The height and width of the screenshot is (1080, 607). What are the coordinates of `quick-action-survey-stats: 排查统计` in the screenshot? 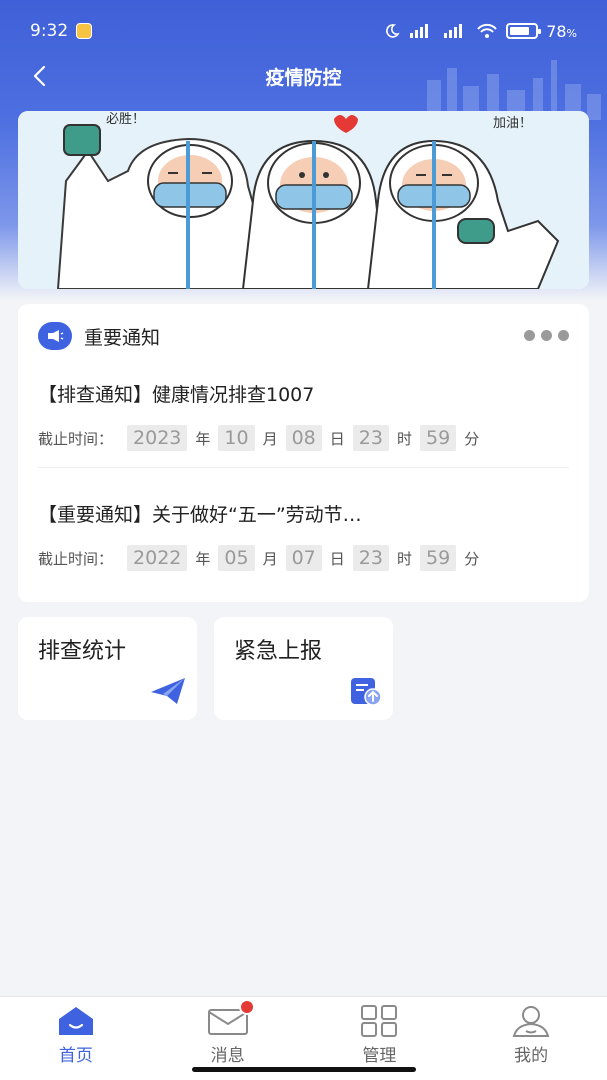 It's located at (107, 668).